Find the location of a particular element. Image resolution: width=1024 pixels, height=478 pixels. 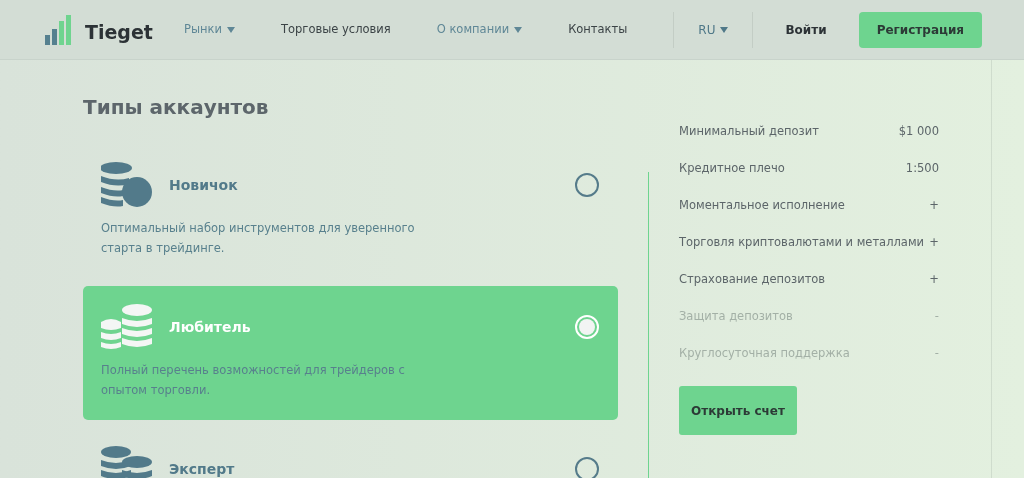

account-description: Оптимальный набор инструментов для уверенного старта в трейдинге. is located at coordinates (258, 238).